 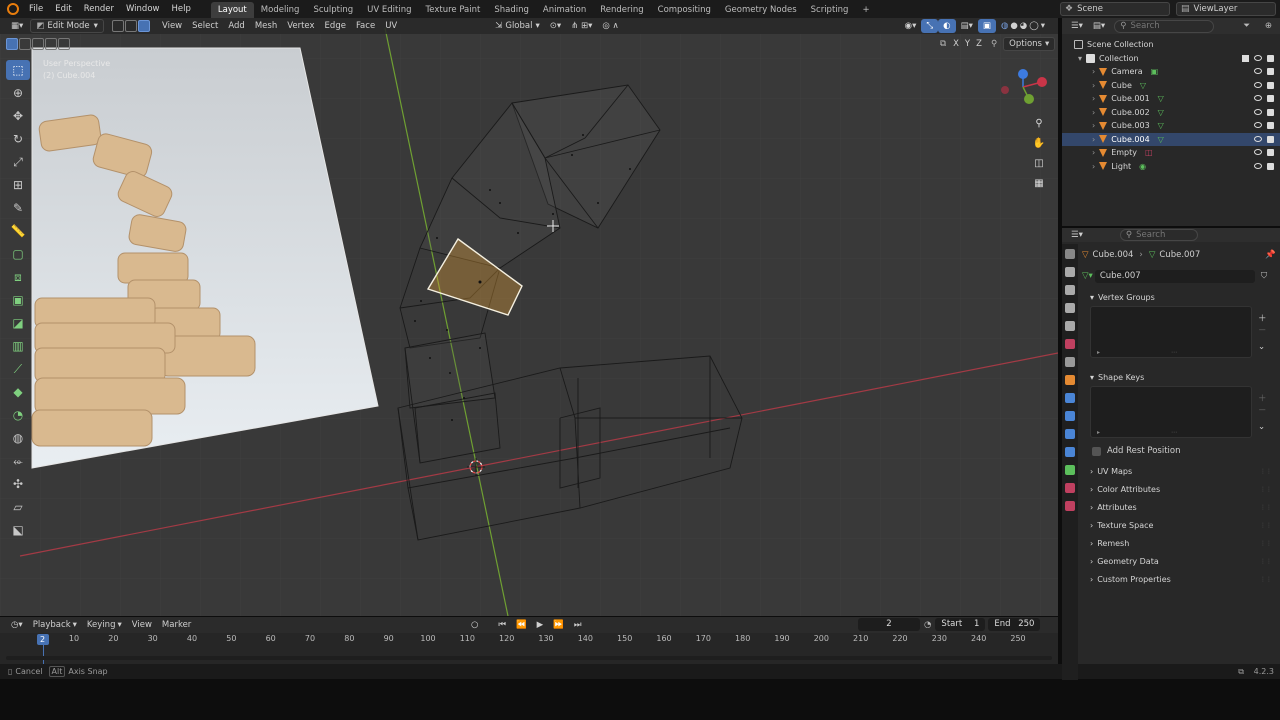 What do you see at coordinates (986, 26) in the screenshot?
I see `xray-icon: ▣` at bounding box center [986, 26].